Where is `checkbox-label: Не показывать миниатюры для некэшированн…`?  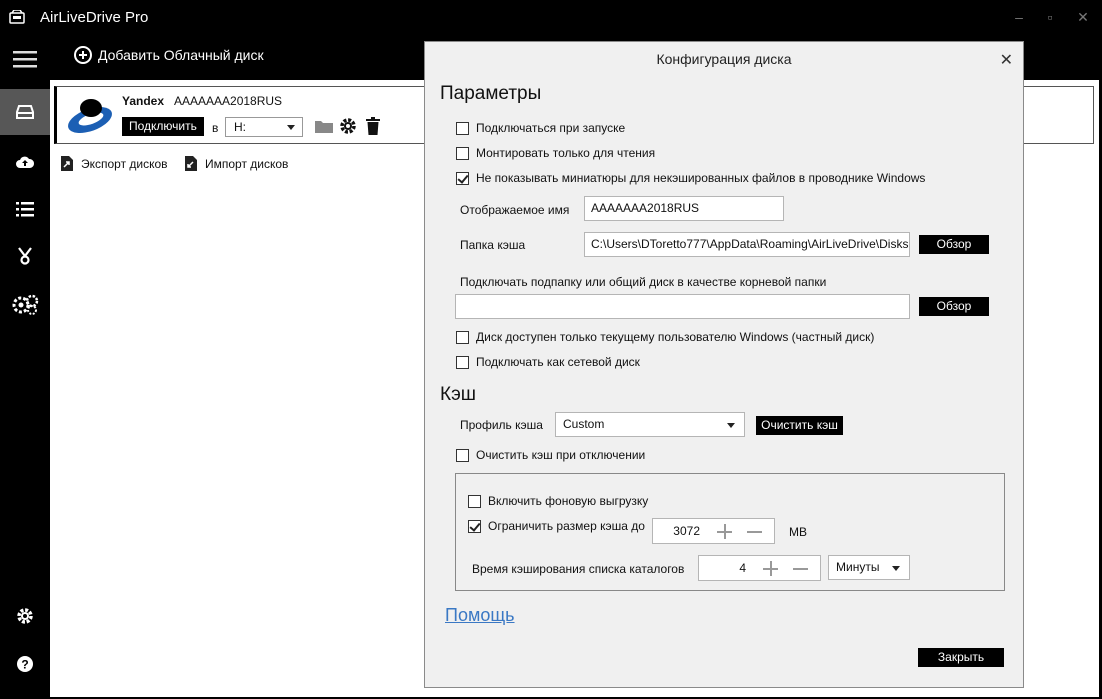 checkbox-label: Не показывать миниатюры для некэшированн… is located at coordinates (701, 178).